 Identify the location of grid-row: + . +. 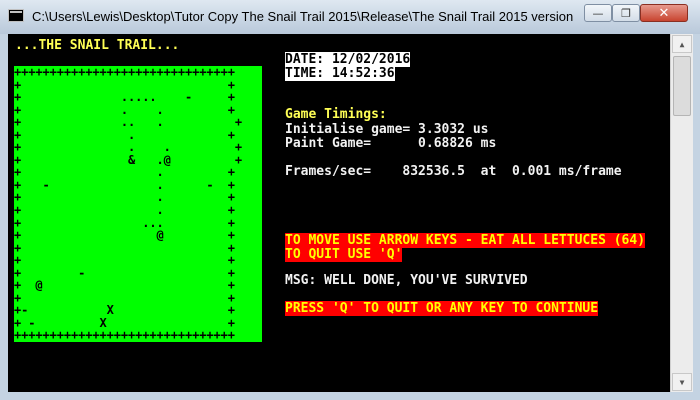
(124, 210).